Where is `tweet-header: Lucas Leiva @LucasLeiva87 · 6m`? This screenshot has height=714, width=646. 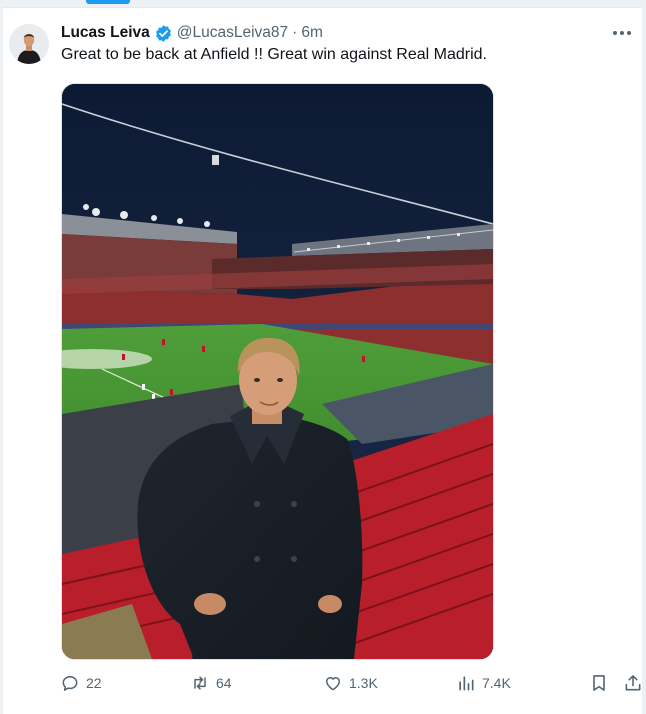
tweet-header: Lucas Leiva @LucasLeiva87 · 6m is located at coordinates (192, 33).